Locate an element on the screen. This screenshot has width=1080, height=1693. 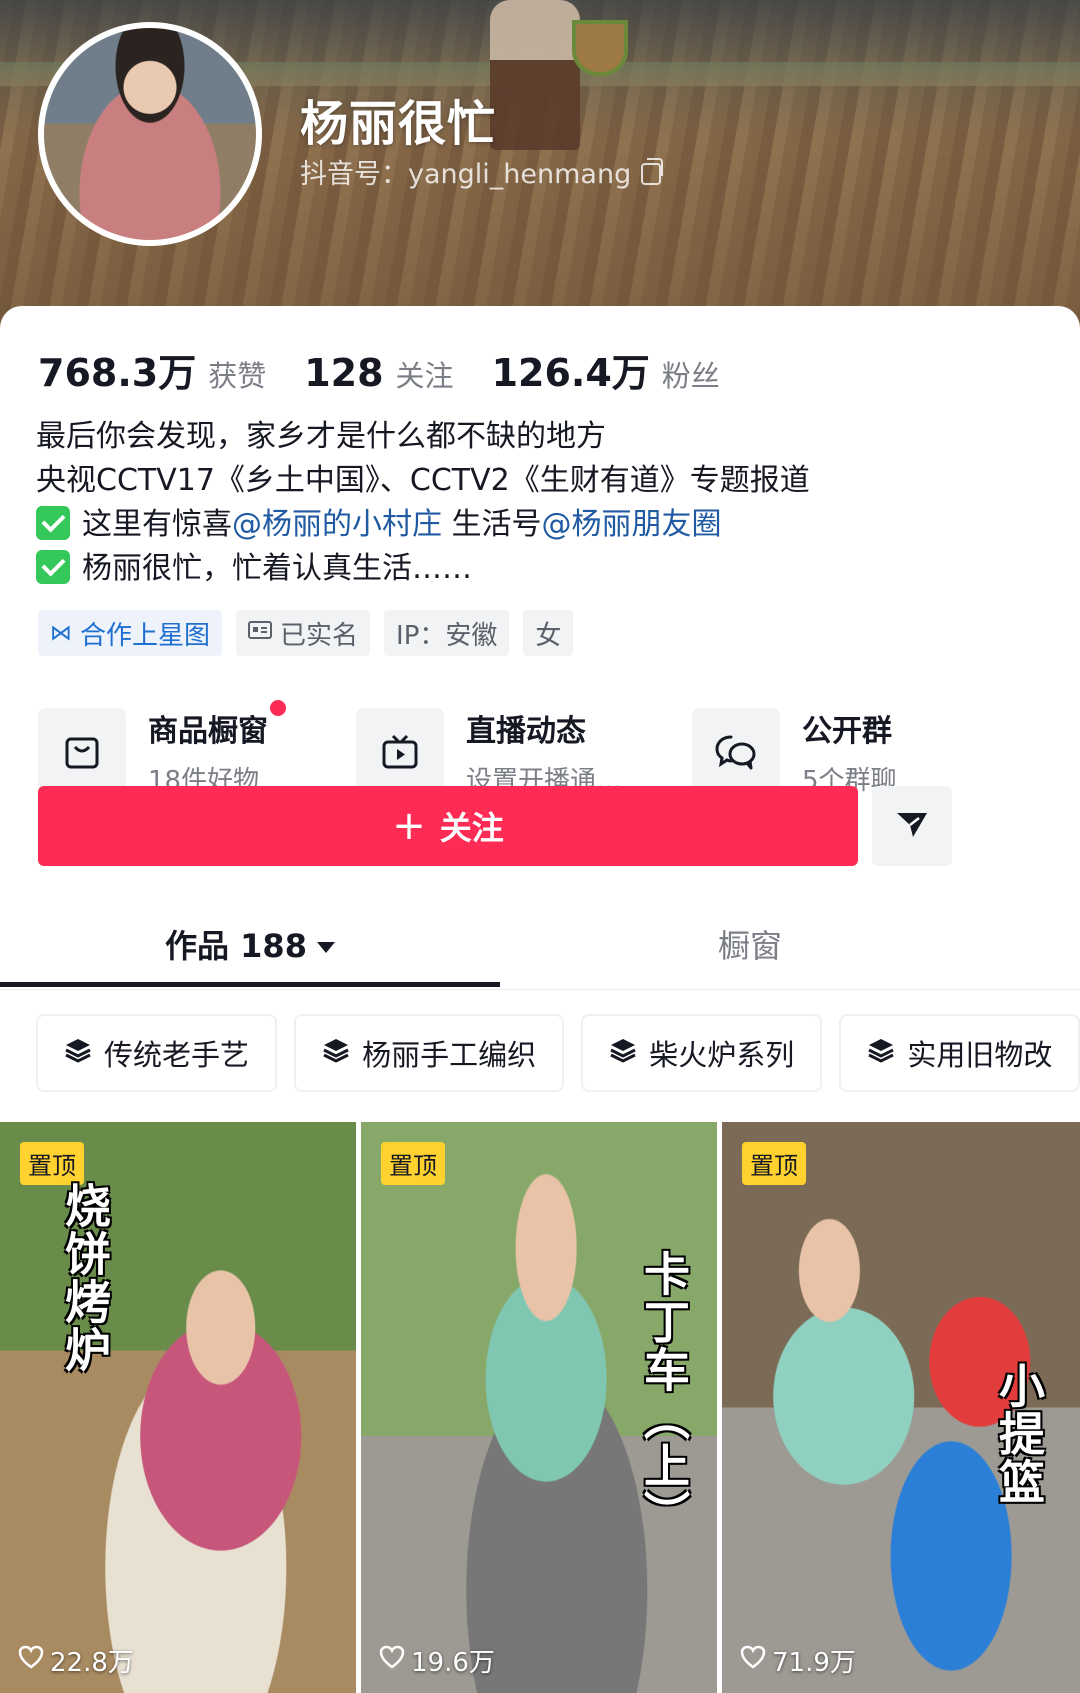
stat-likes: 768.3万 获赞 is located at coordinates (152, 369).